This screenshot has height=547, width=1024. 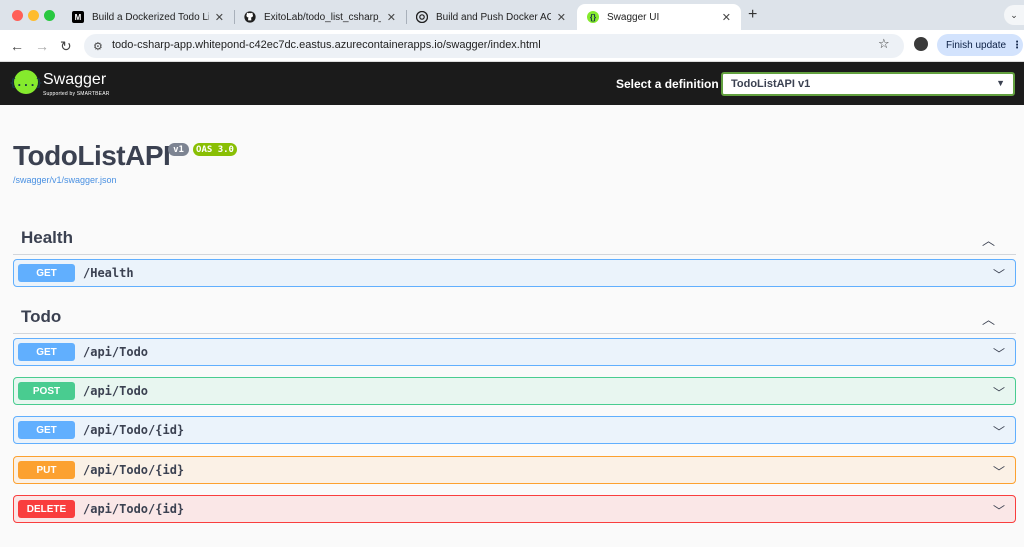 I want to click on swagger-brand: Swagger, so click(x=75, y=79).